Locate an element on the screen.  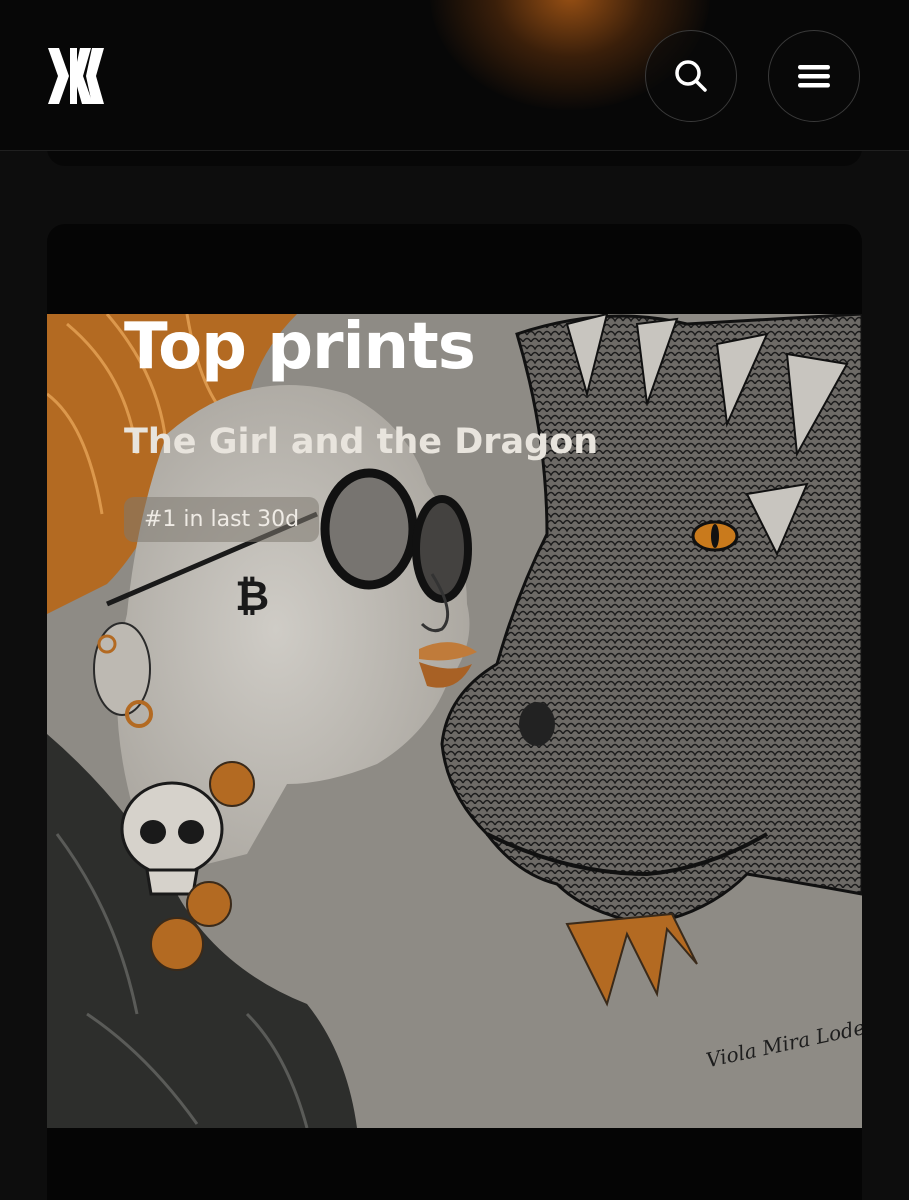
rank-badge: #1 in last 30d is located at coordinates (222, 519).